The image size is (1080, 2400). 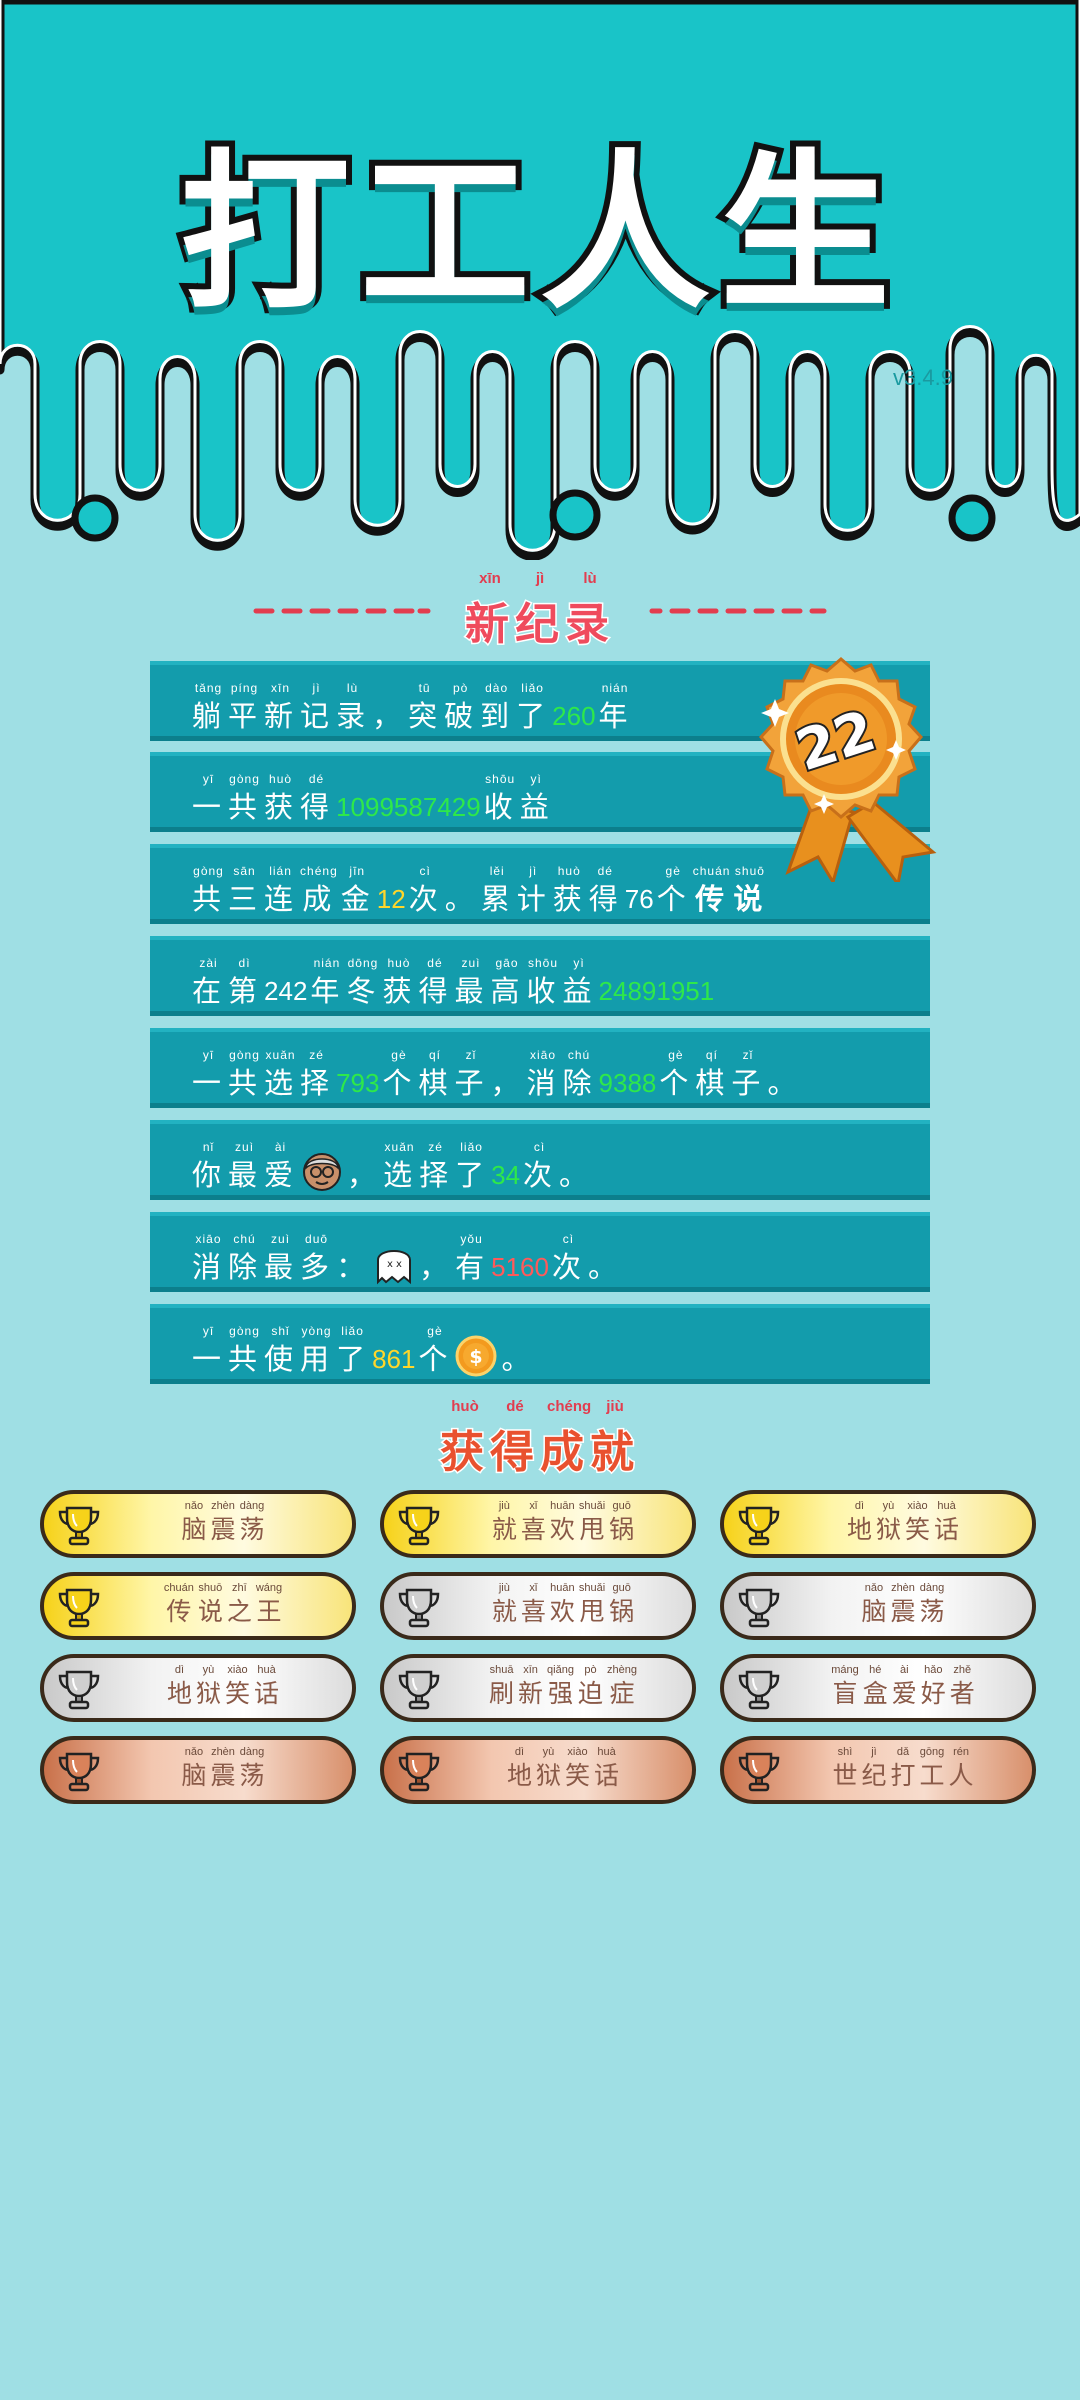 I want to click on achievement-gold-badge: dì 地 yù 狱 xiào 笑 huà 话, so click(x=878, y=1524).